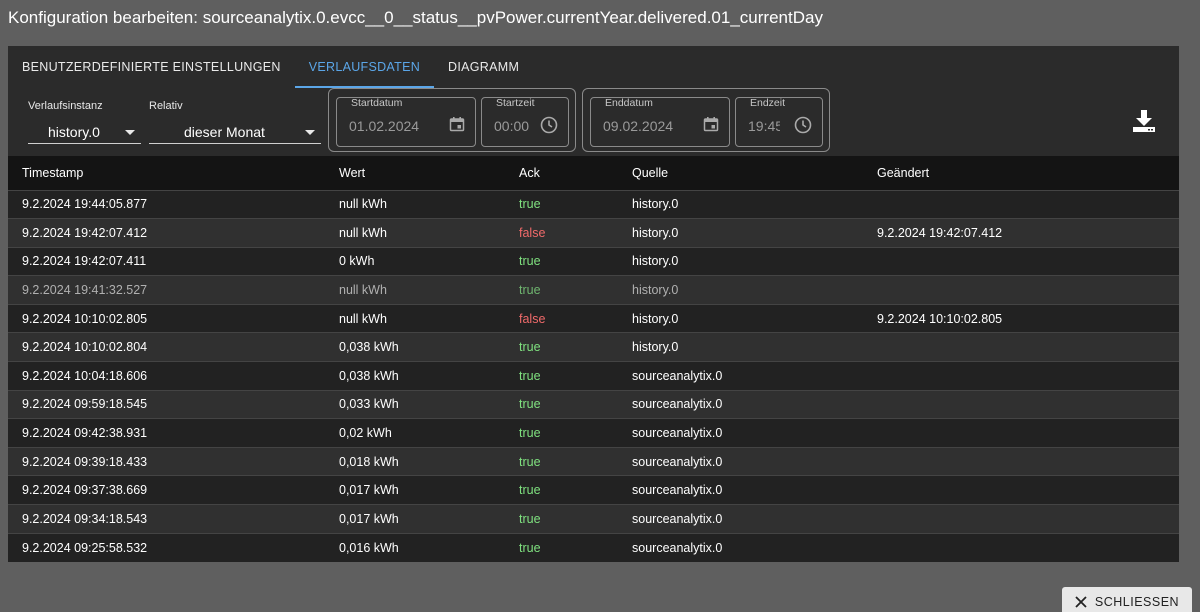 This screenshot has width=1200, height=612. What do you see at coordinates (85, 404) in the screenshot?
I see `cell-timestamp: 9.2.2024 09:59:18.545` at bounding box center [85, 404].